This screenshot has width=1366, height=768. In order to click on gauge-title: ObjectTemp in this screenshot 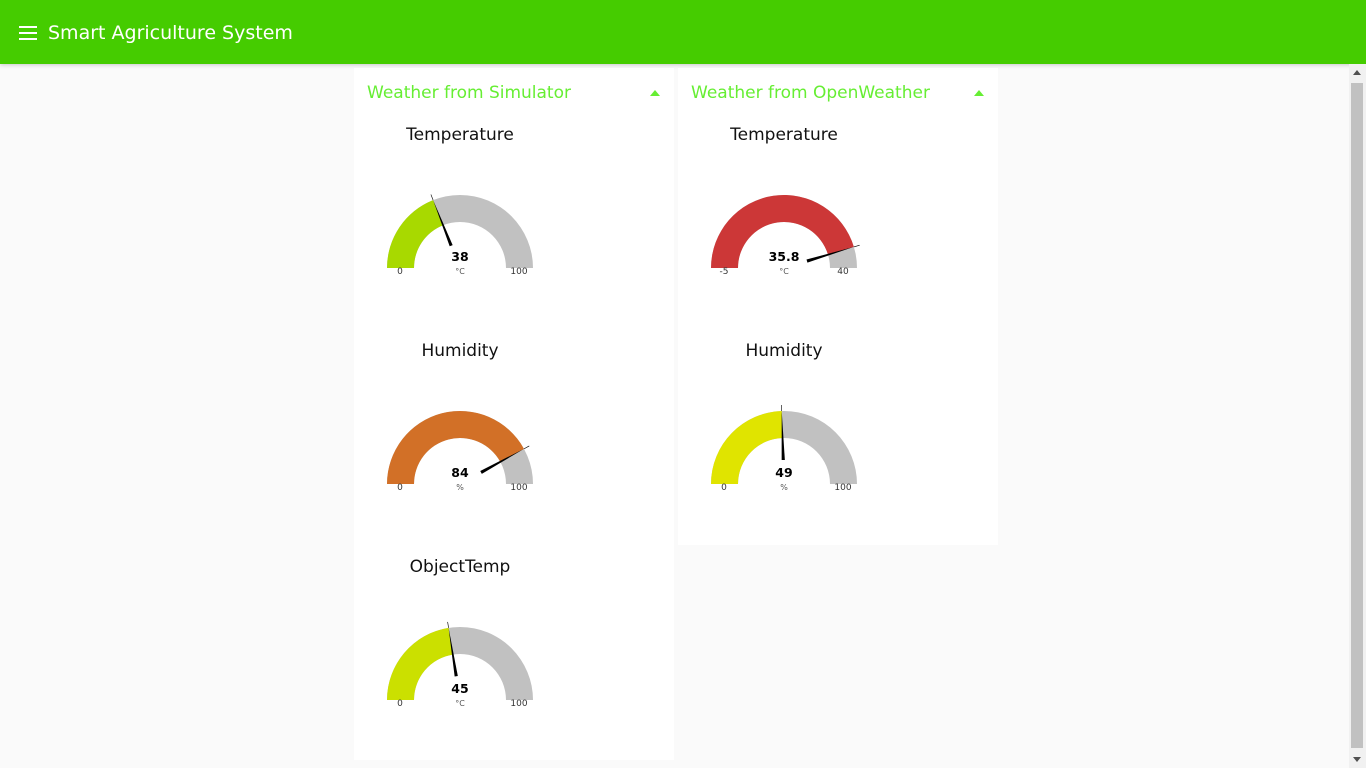, I will do `click(460, 567)`.